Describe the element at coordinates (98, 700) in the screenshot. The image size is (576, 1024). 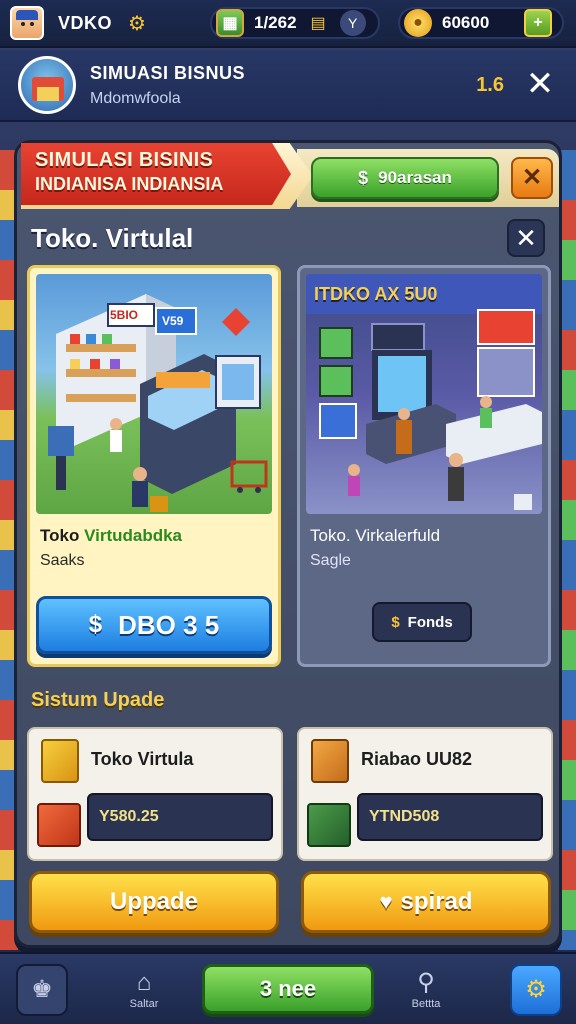
I see `system-upgrade-title: Sistum Upade` at that location.